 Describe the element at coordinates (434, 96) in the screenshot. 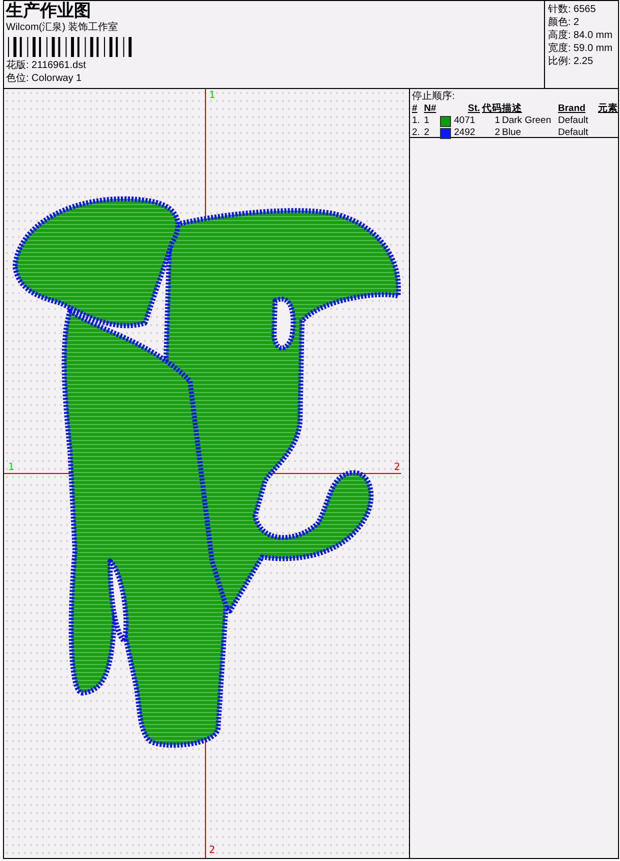

I see `stop-sequence-title: 停止顺序:` at that location.